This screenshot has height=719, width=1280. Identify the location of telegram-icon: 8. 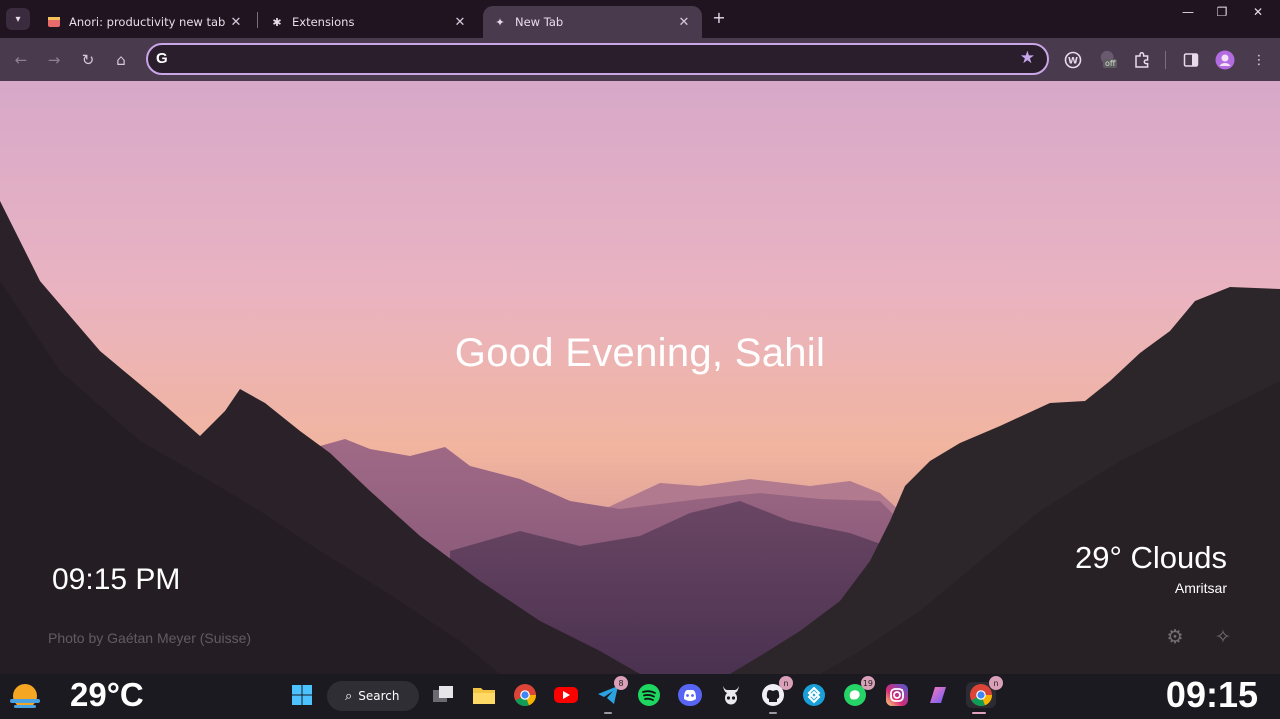
(611, 695).